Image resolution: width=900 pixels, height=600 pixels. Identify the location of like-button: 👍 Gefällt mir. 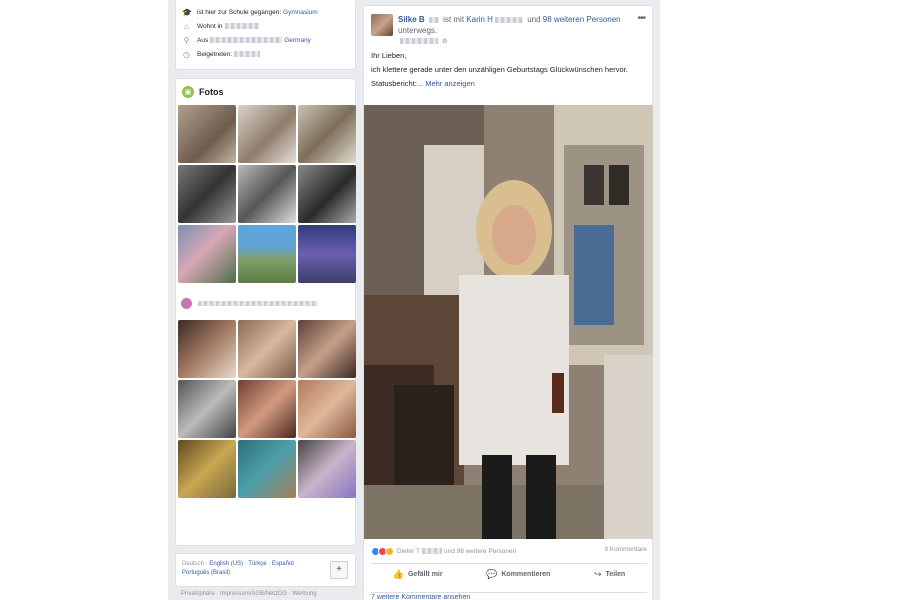
(418, 574).